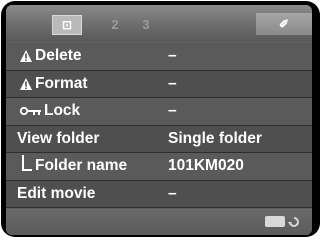  I want to click on menu-tab-bar: ⊡ 2 3 ✐, so click(159, 23).